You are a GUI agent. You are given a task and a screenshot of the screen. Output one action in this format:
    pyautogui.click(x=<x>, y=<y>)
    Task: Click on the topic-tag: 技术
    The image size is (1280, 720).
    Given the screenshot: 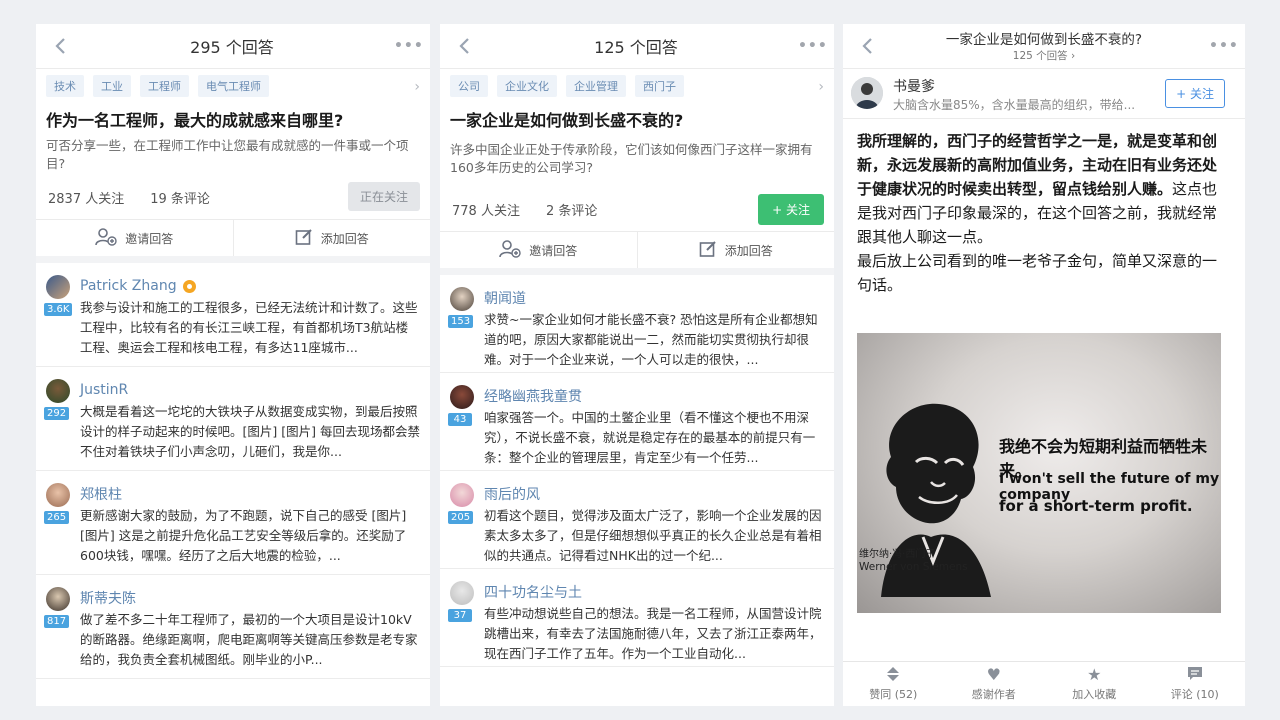 What is the action you would take?
    pyautogui.click(x=65, y=86)
    